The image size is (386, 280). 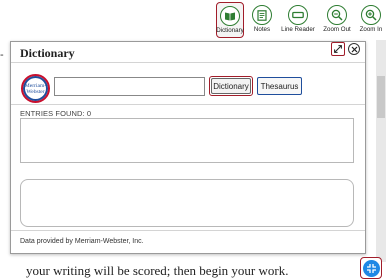 What do you see at coordinates (298, 15) in the screenshot?
I see `line-reader-icon` at bounding box center [298, 15].